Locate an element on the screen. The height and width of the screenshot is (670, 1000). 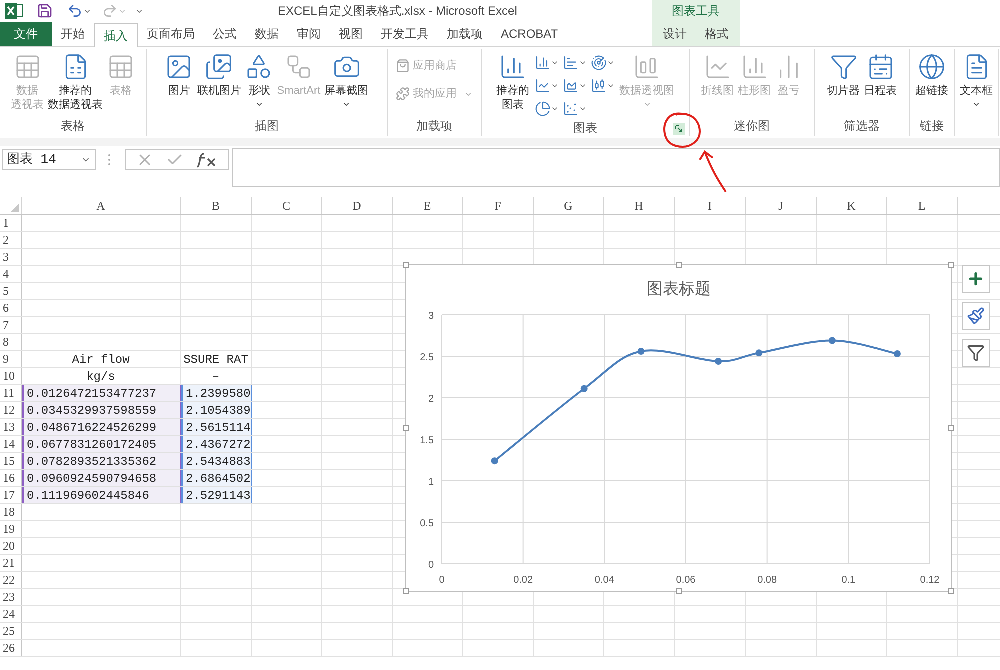
ribbon-tab: ACROBAT is located at coordinates (530, 34).